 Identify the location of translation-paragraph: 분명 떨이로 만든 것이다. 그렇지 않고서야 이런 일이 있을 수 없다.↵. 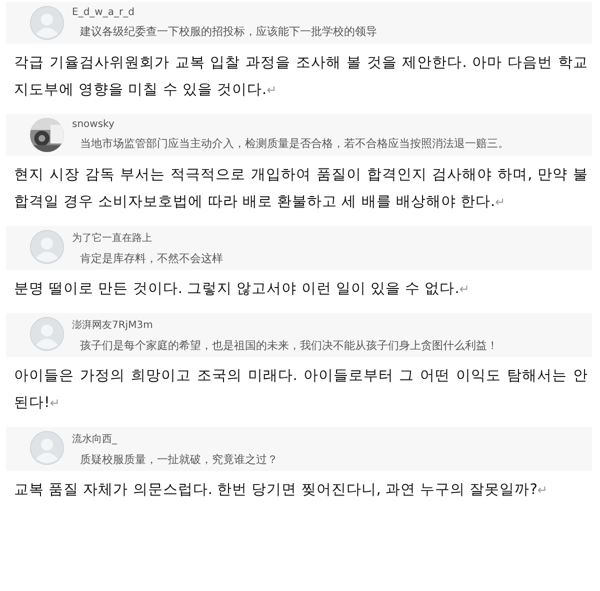
(241, 289).